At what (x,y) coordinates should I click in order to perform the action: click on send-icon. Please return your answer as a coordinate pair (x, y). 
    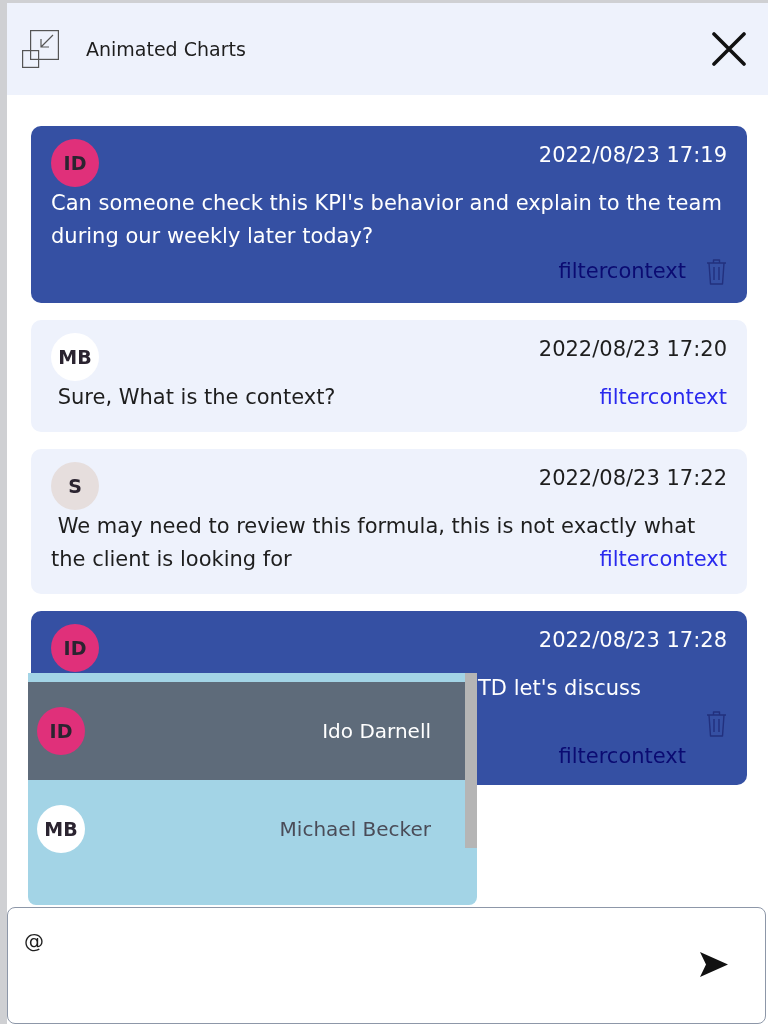
    Looking at the image, I should click on (714, 964).